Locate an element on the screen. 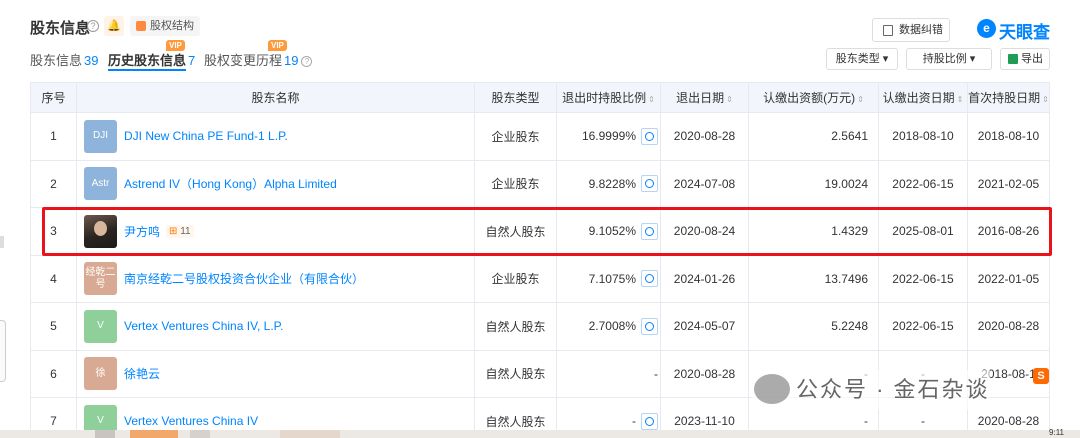 This screenshot has width=1080, height=438. cell-name: V Vertex Ventures China IV, L.P. is located at coordinates (275, 326).